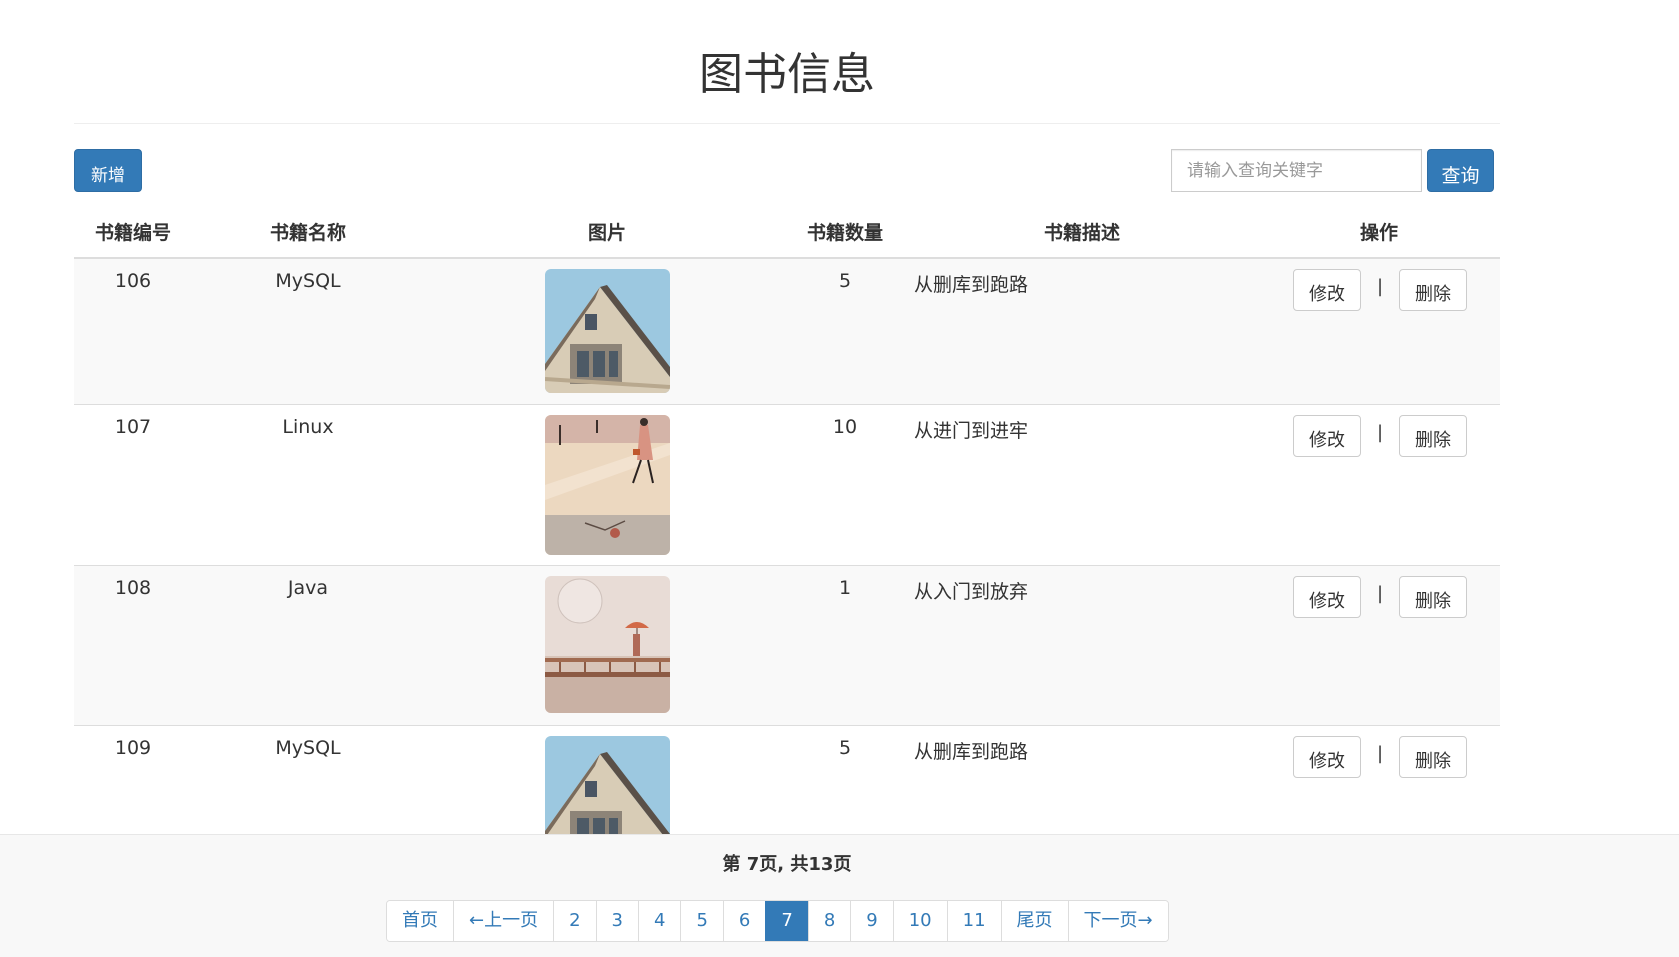 The width and height of the screenshot is (1679, 957). What do you see at coordinates (1379, 233) in the screenshot?
I see `column-header-actions: 操作` at bounding box center [1379, 233].